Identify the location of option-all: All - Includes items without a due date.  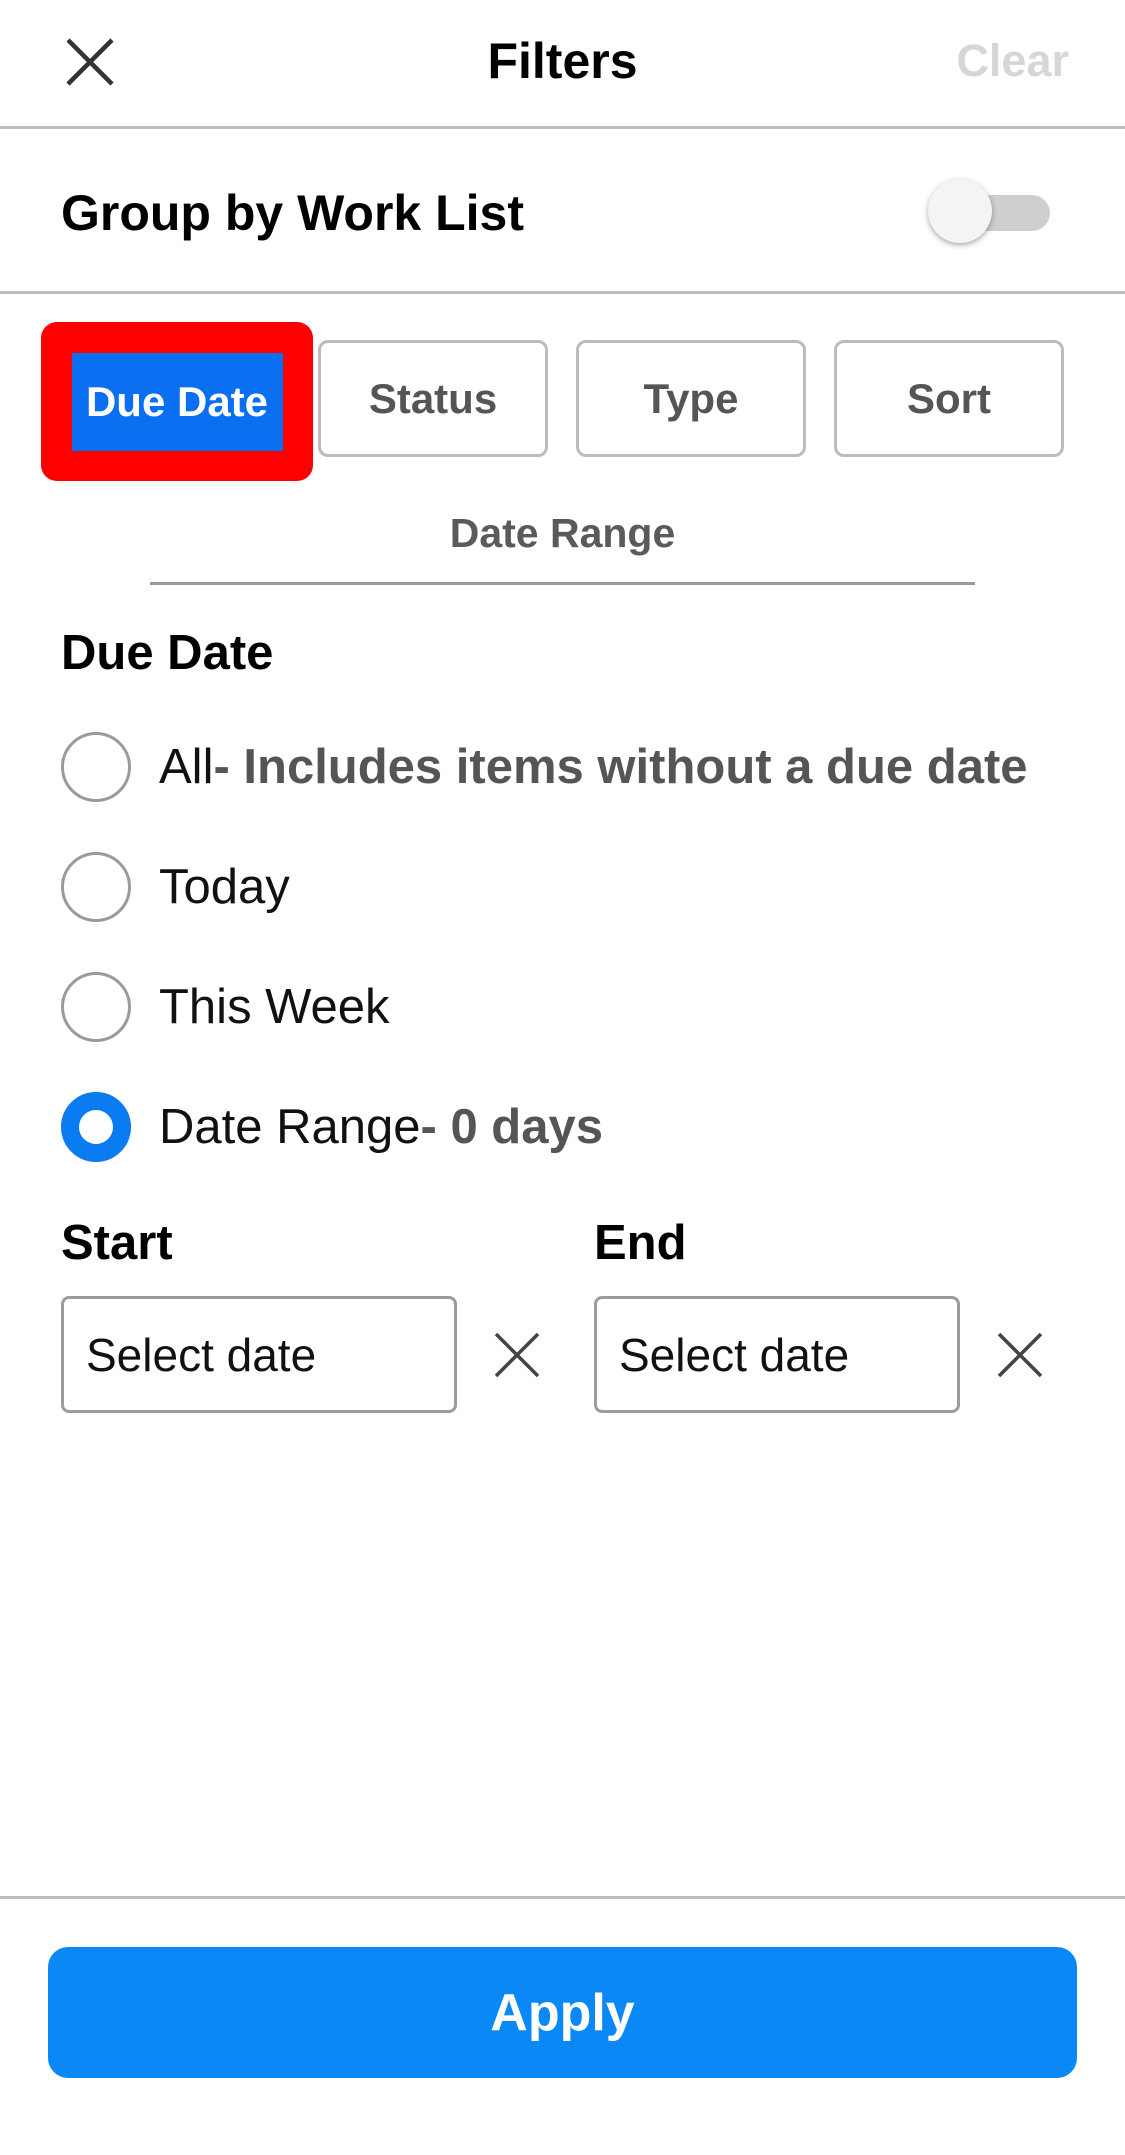
(544, 767).